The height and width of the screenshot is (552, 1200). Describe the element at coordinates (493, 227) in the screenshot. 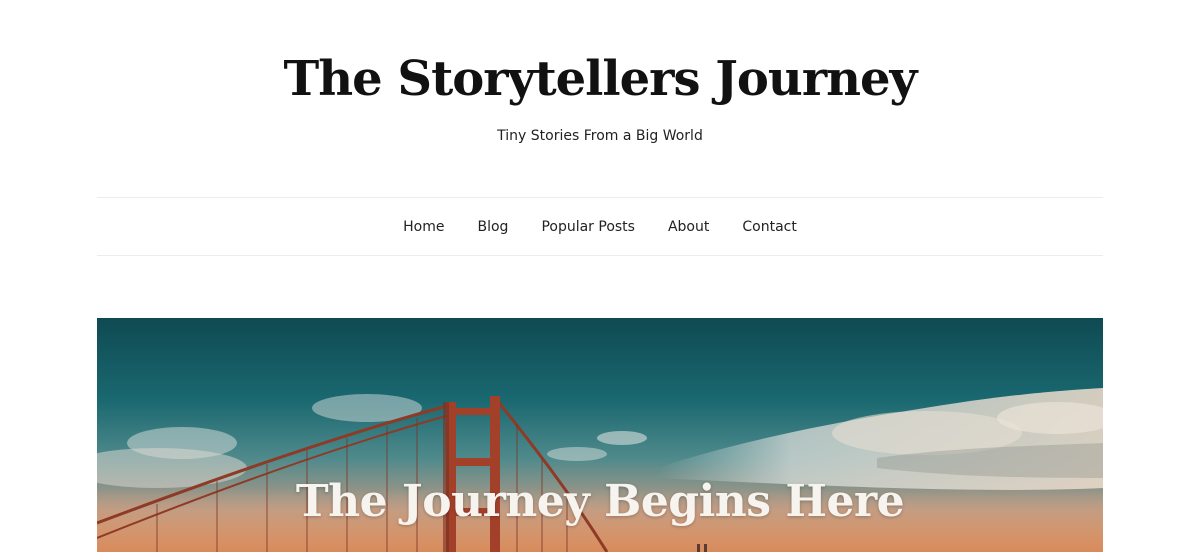

I see `nav-item-blog: Blog` at that location.